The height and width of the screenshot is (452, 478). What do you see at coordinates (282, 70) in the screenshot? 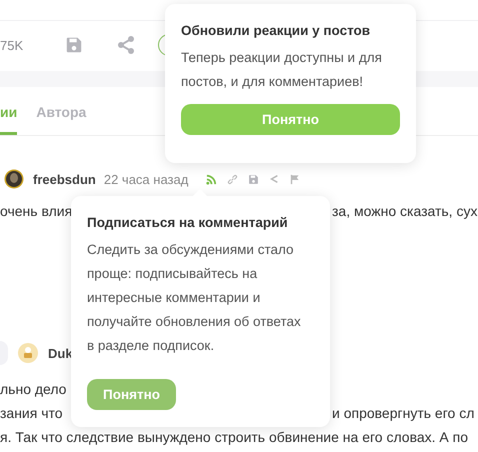
I see `tooltip-text: Теперь реакции доступны и для постов, и для комментариев!` at bounding box center [282, 70].